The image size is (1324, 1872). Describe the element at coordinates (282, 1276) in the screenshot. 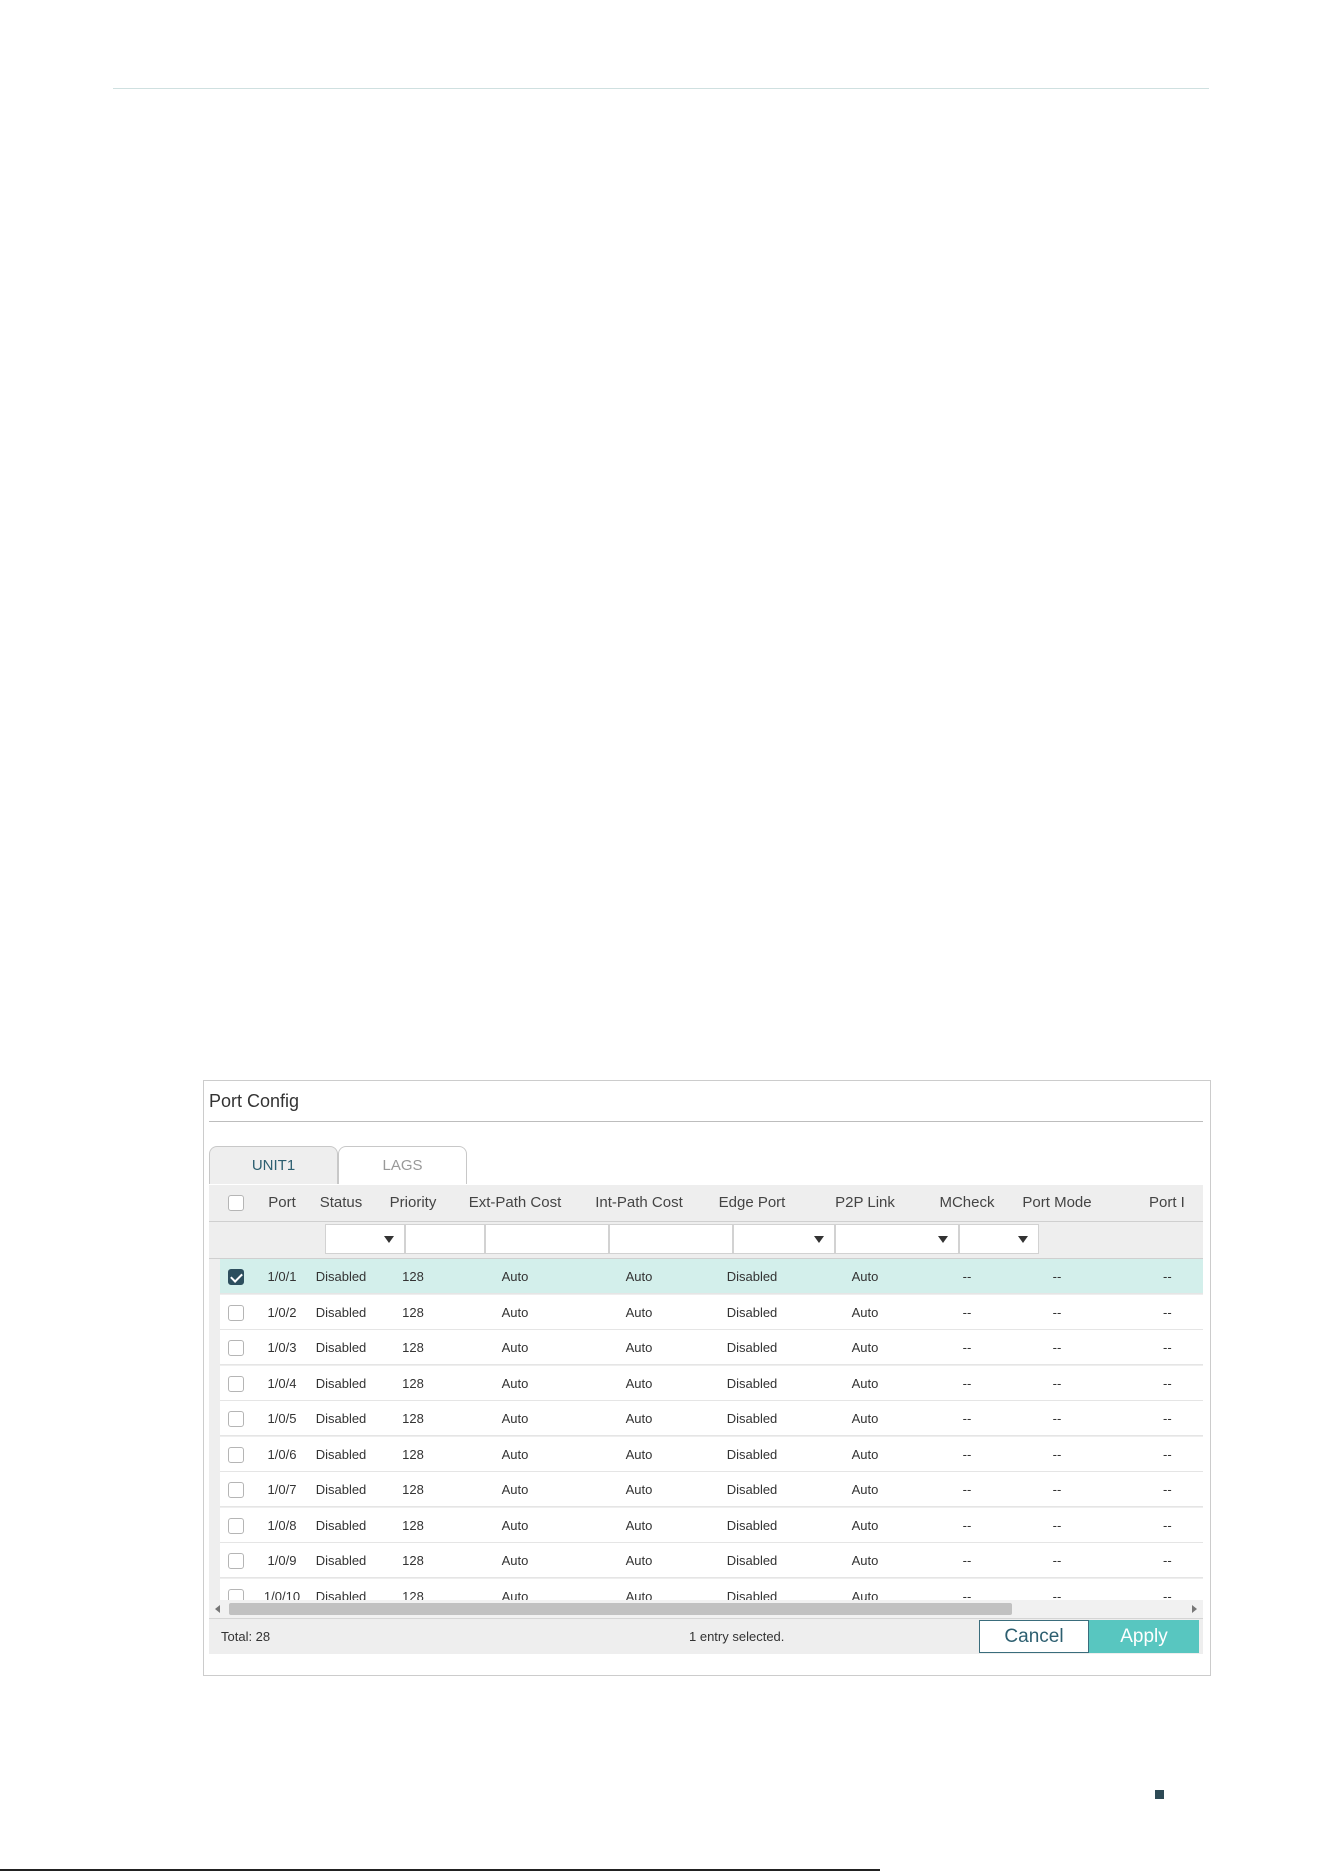

I see `table-cell: 1/0/1` at that location.